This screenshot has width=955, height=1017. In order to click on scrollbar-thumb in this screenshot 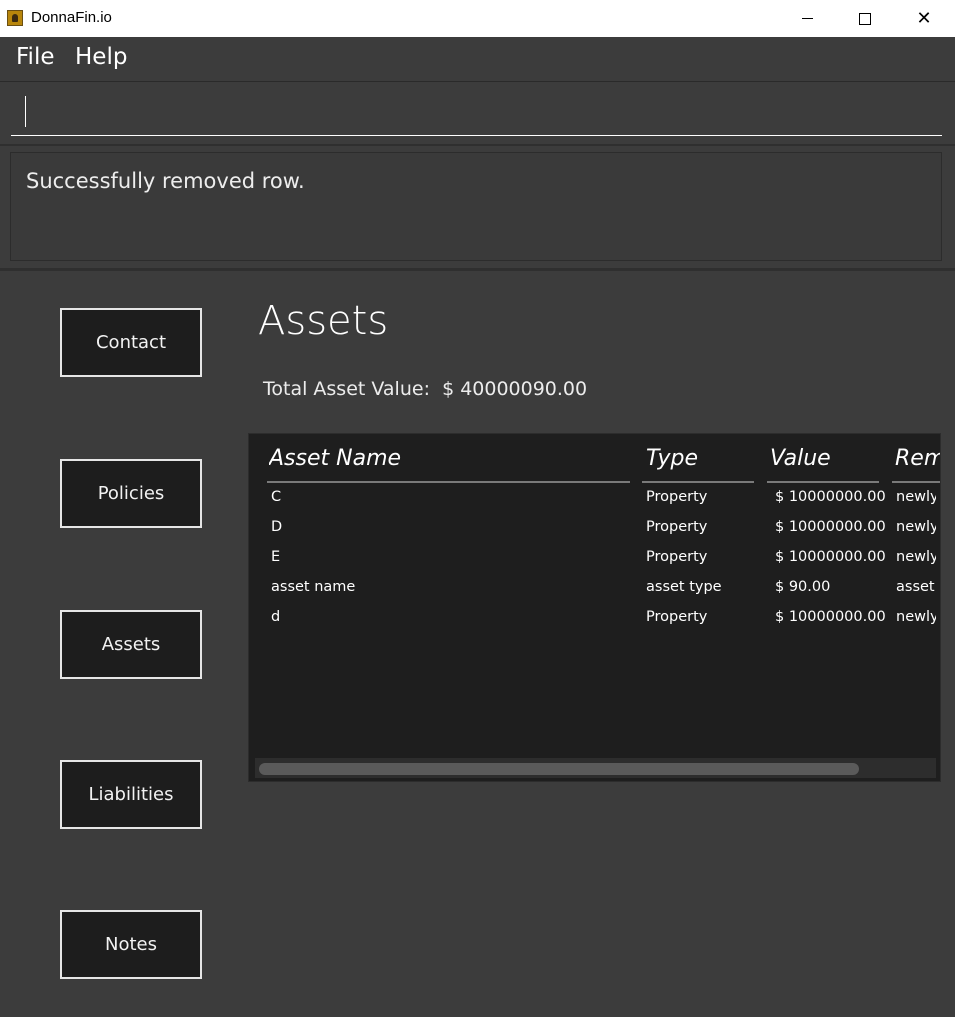, I will do `click(559, 769)`.